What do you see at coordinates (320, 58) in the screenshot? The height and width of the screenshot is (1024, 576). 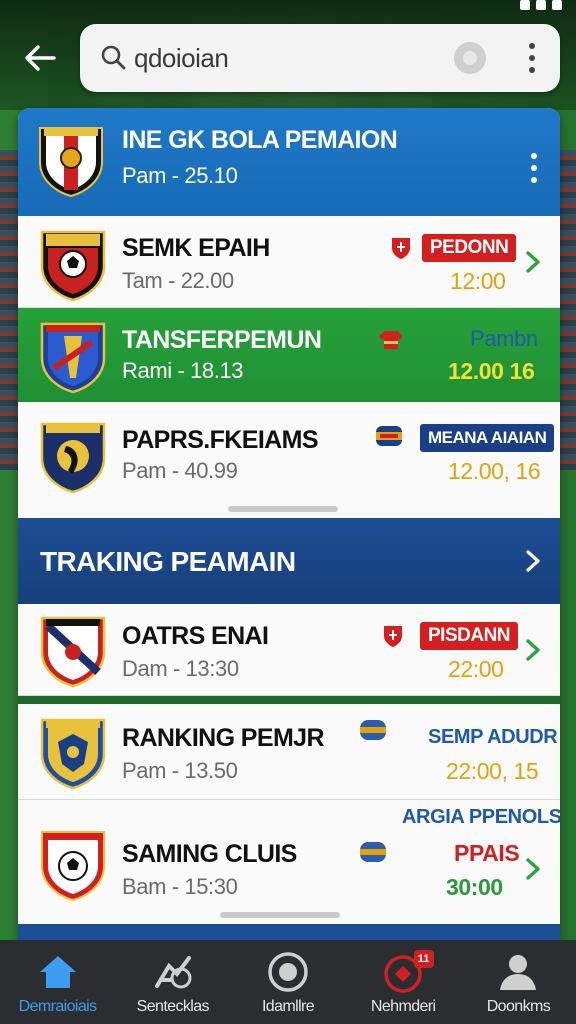 I see `search-bar: qdoioian` at bounding box center [320, 58].